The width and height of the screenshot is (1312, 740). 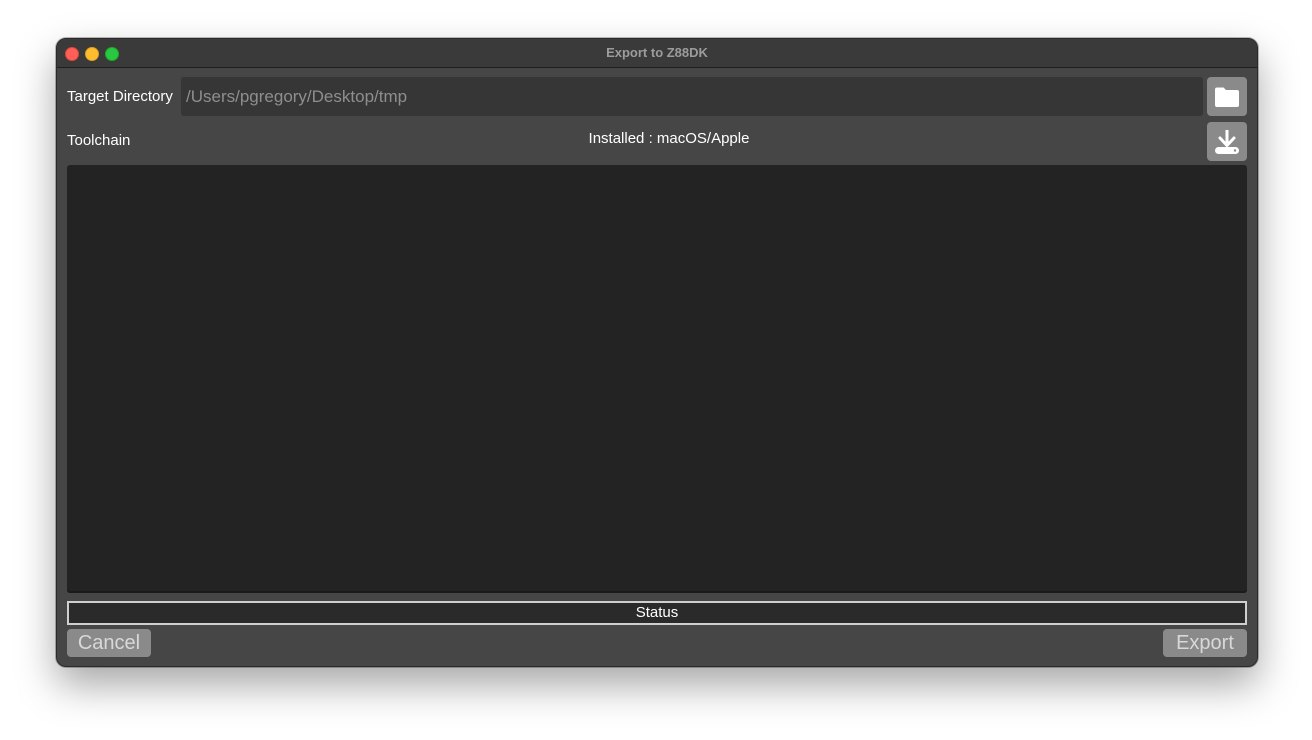 I want to click on window-title: Export to Z88DK, so click(x=657, y=52).